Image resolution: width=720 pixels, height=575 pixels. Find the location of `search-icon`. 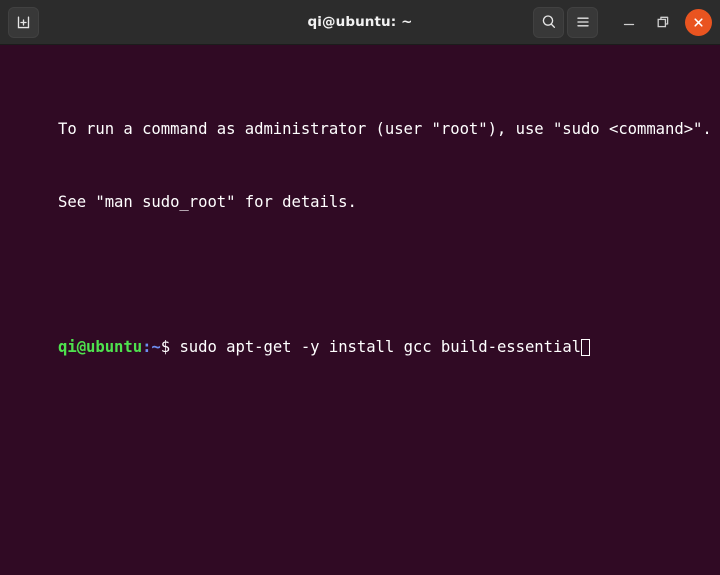

search-icon is located at coordinates (548, 21).